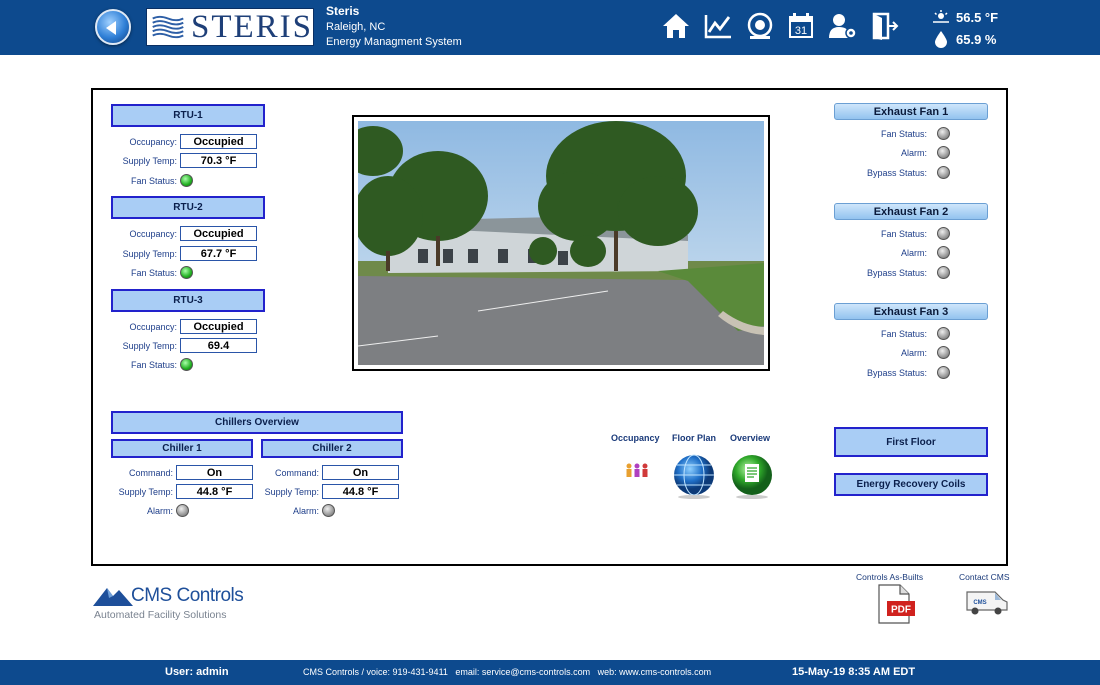  I want to click on first-floor-label: First Floor, so click(911, 442).